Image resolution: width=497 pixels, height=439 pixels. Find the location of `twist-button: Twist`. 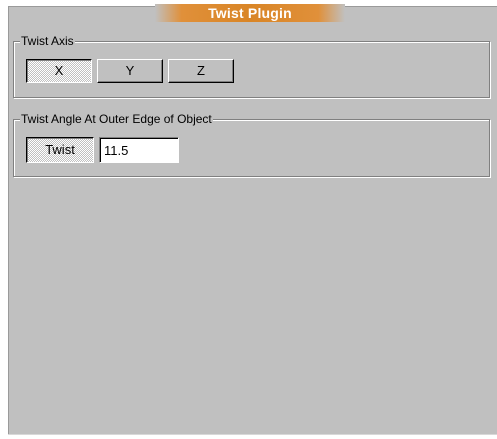

twist-button: Twist is located at coordinates (60, 150).